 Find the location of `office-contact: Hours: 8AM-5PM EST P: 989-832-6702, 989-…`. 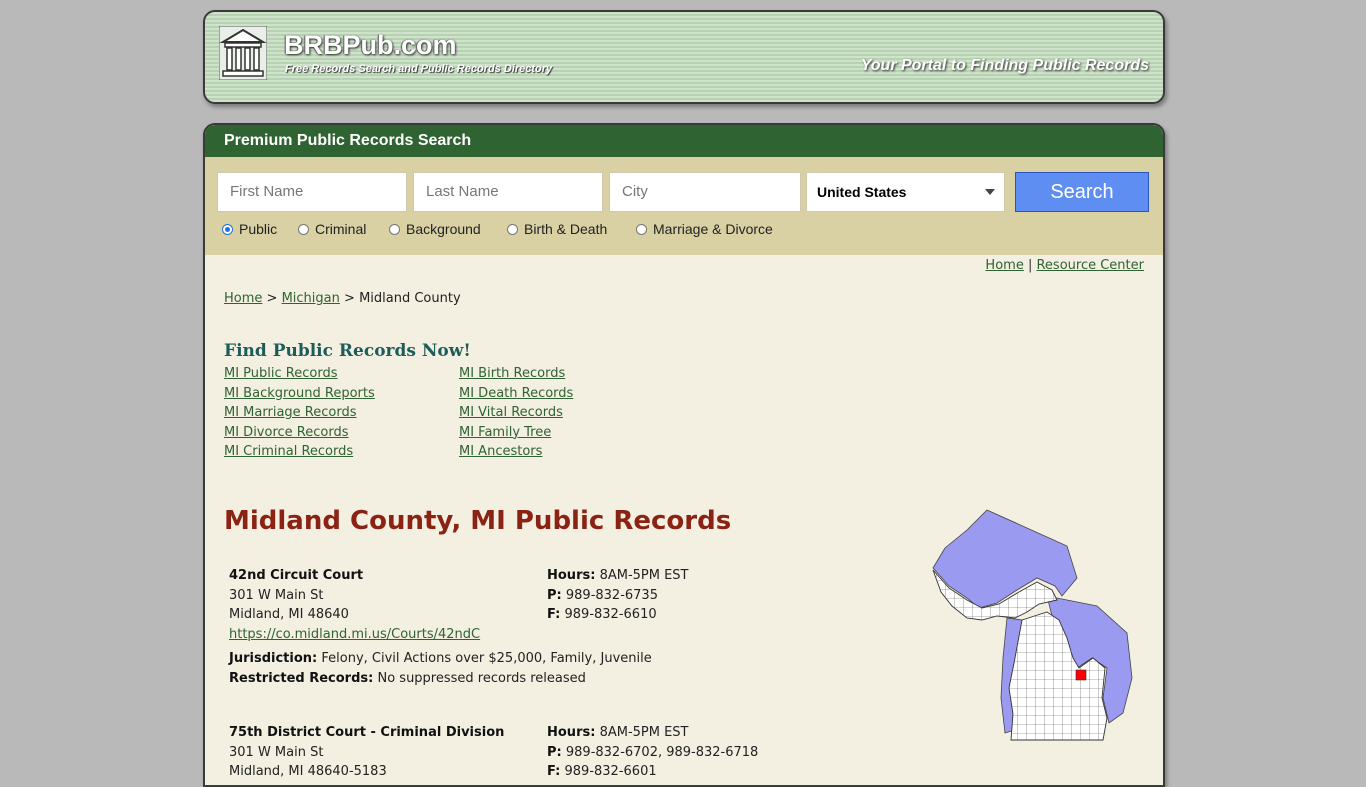

office-contact: Hours: 8AM-5PM EST P: 989-832-6702, 989-… is located at coordinates (652, 752).